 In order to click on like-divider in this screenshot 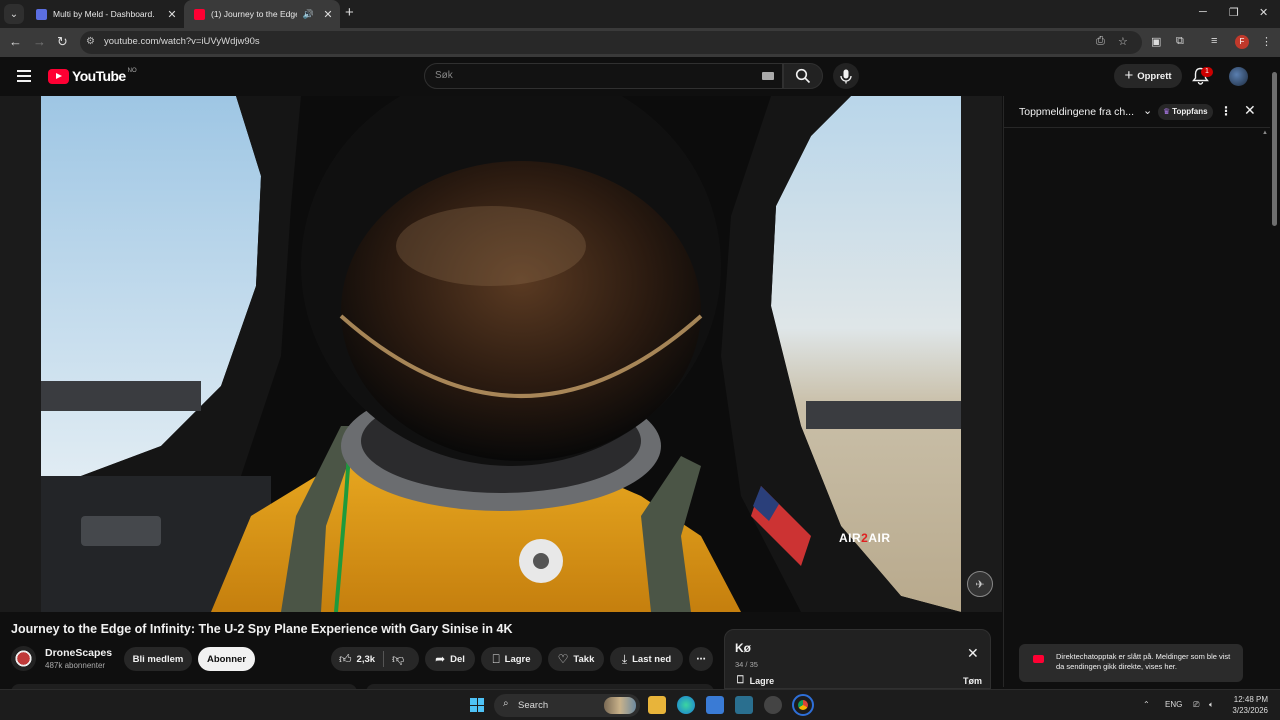, I will do `click(384, 659)`.